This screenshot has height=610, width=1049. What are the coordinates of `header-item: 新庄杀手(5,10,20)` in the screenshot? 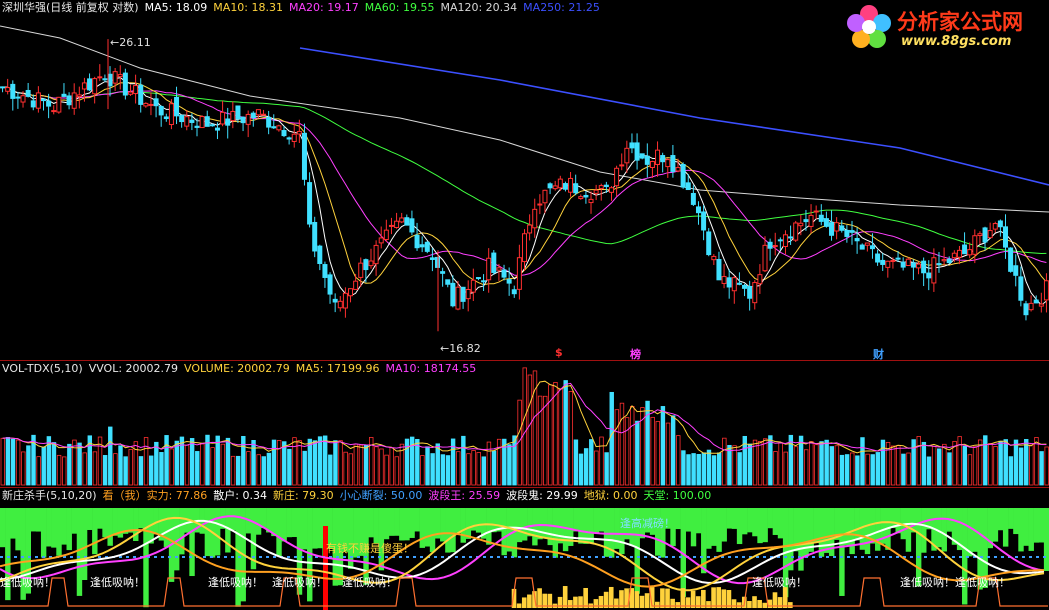 It's located at (49, 495).